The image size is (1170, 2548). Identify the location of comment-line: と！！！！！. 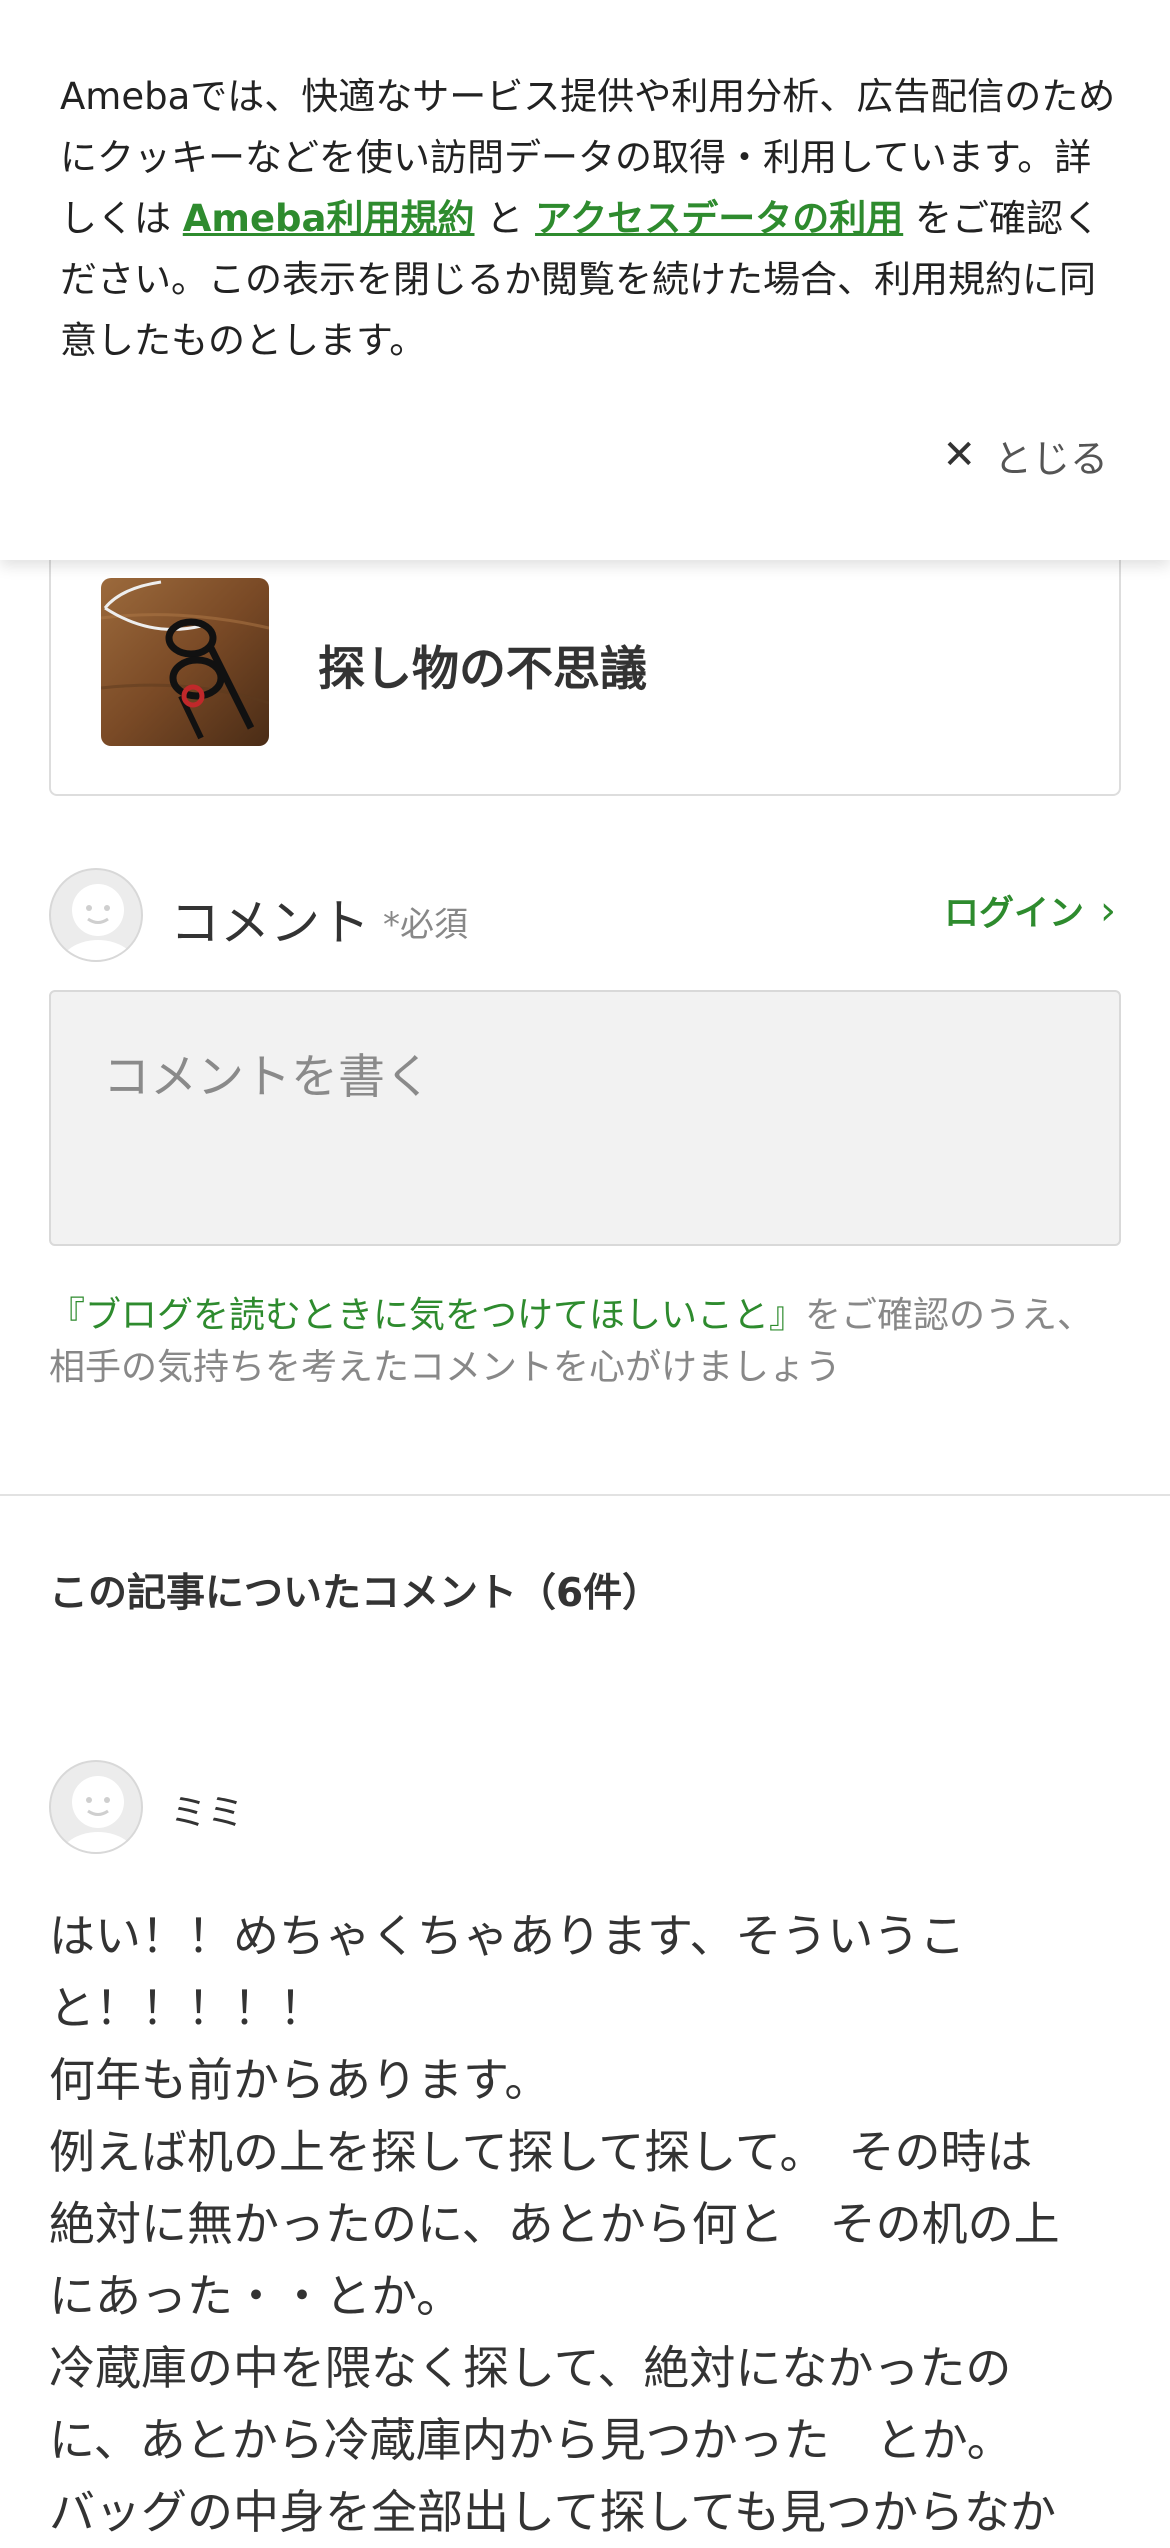
(187, 2008).